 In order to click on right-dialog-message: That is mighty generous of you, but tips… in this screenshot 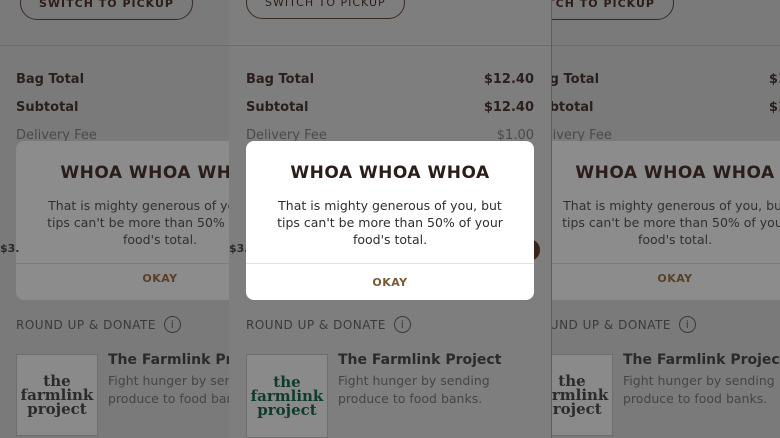, I will do `click(671, 222)`.